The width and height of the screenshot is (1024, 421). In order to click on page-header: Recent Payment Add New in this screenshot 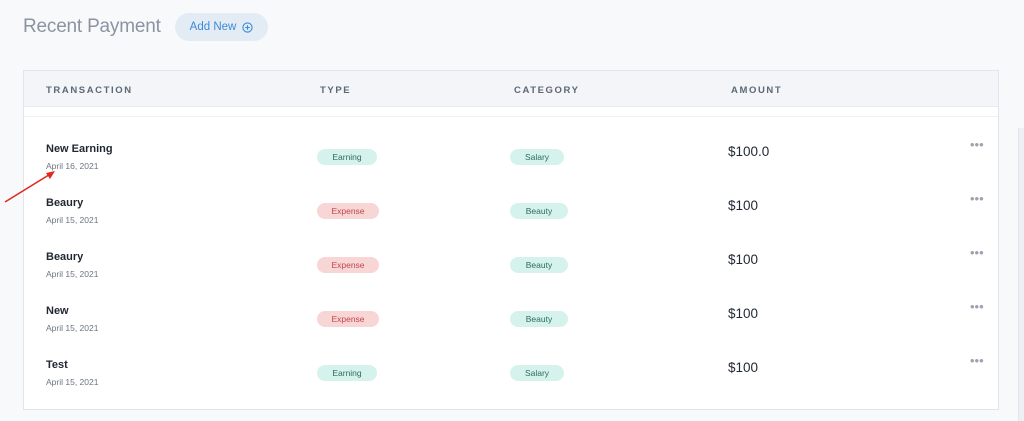, I will do `click(146, 27)`.